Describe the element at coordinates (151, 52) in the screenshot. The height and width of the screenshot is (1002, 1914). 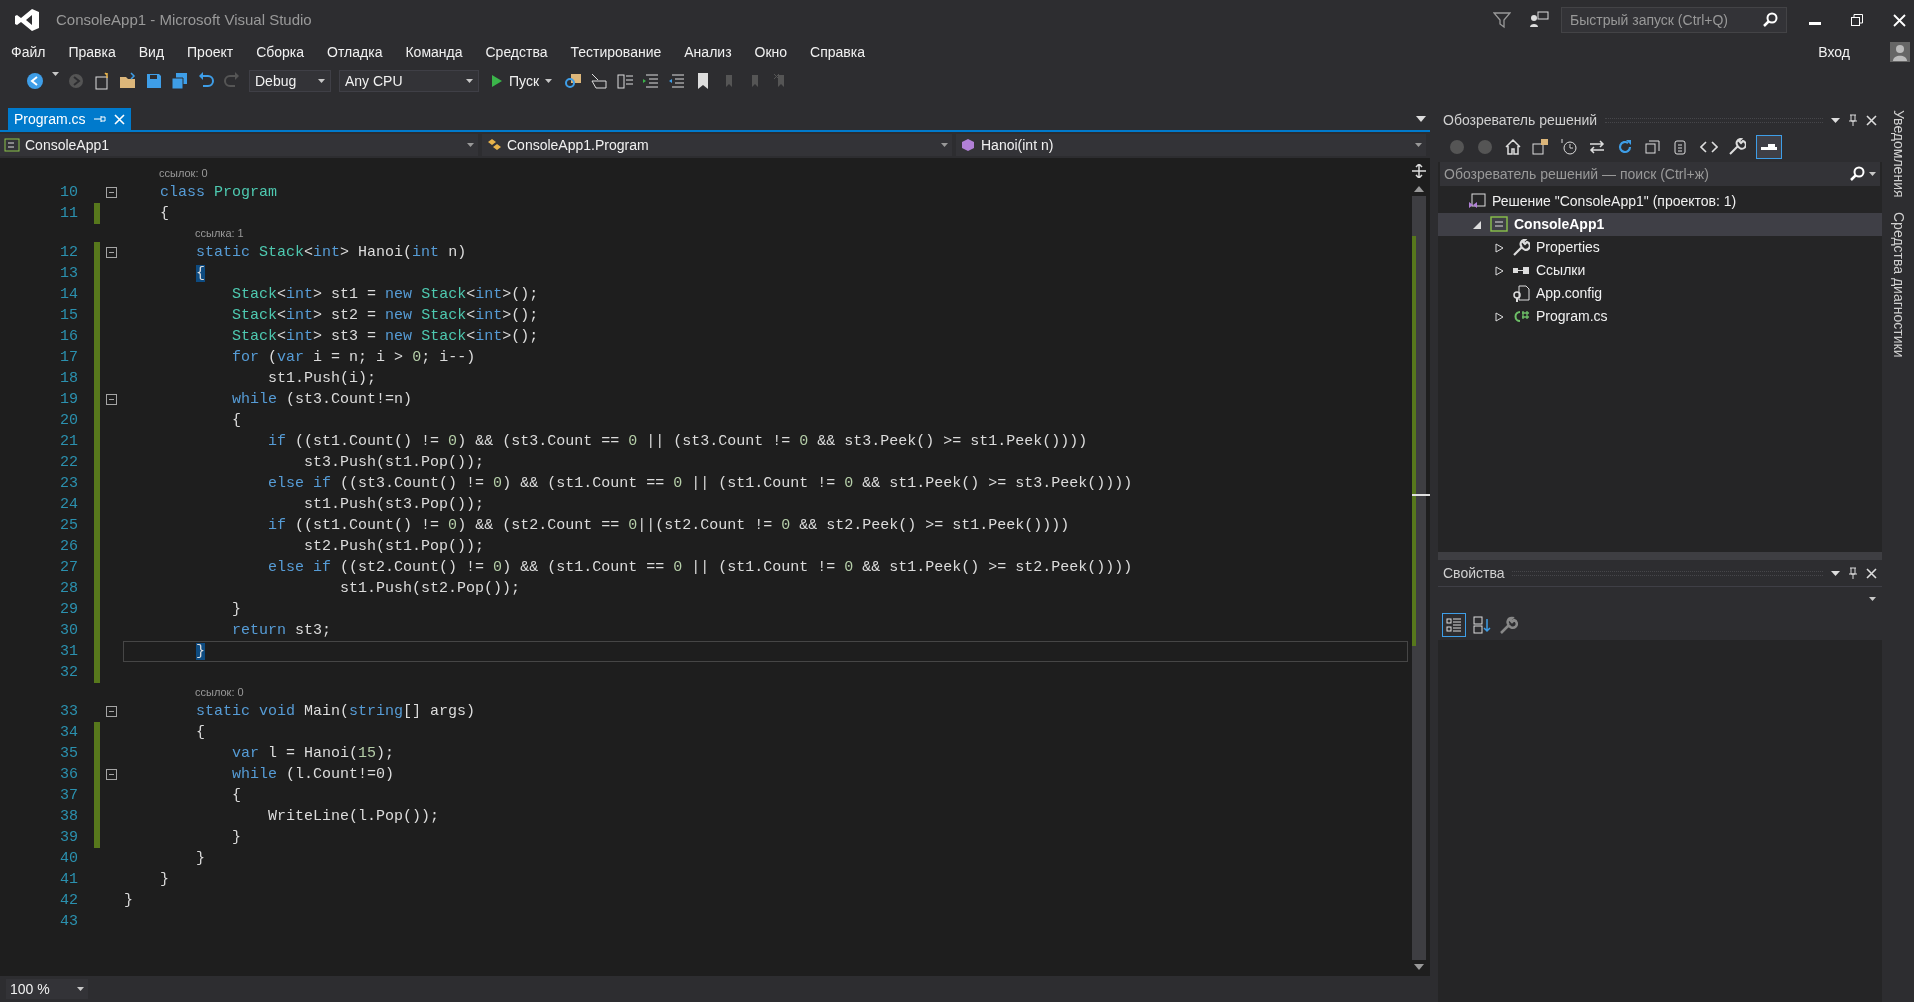
I see `menu-item: Вид` at that location.